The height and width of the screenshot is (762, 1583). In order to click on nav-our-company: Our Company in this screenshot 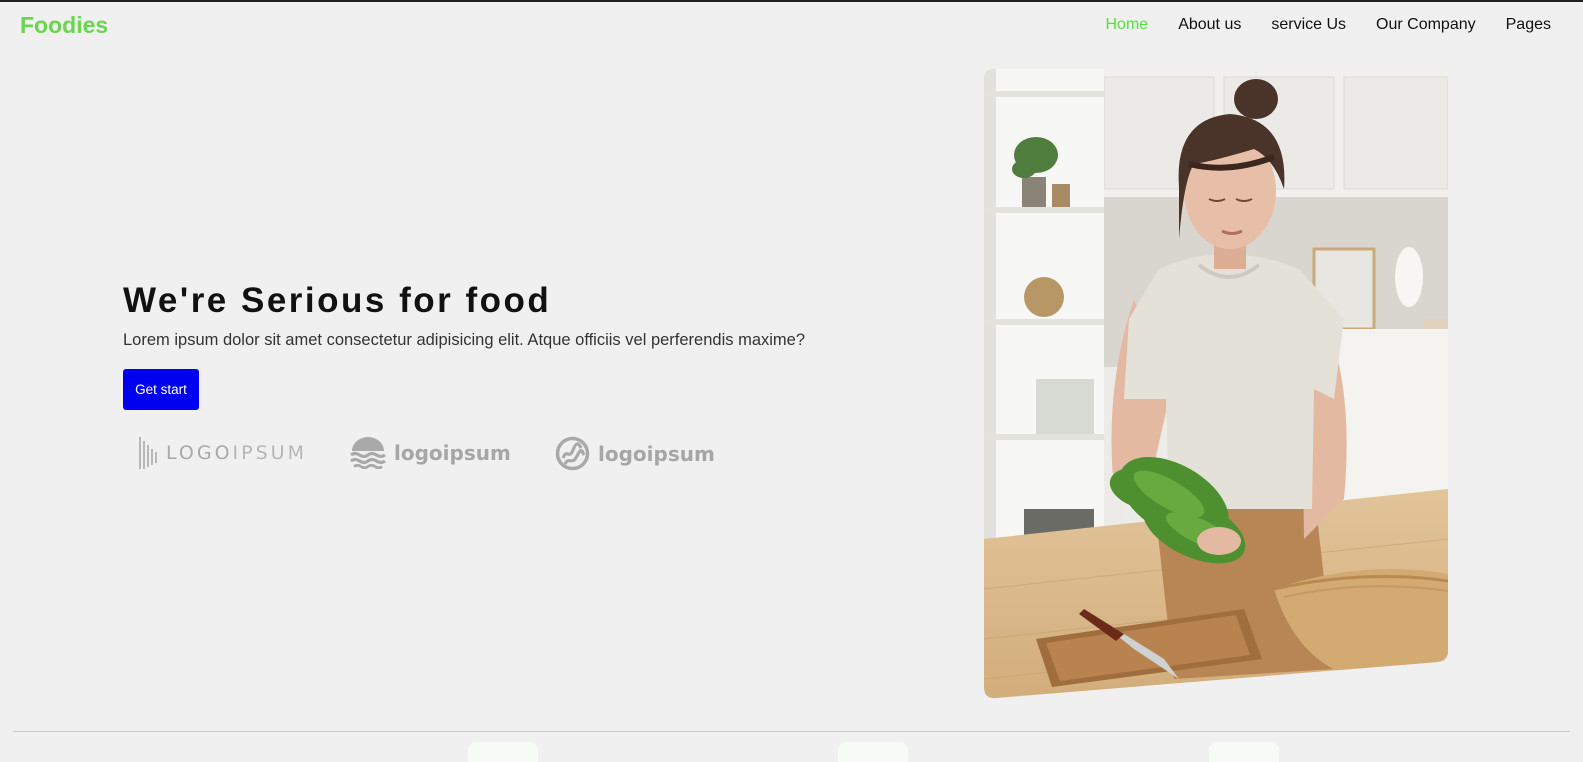, I will do `click(1426, 25)`.